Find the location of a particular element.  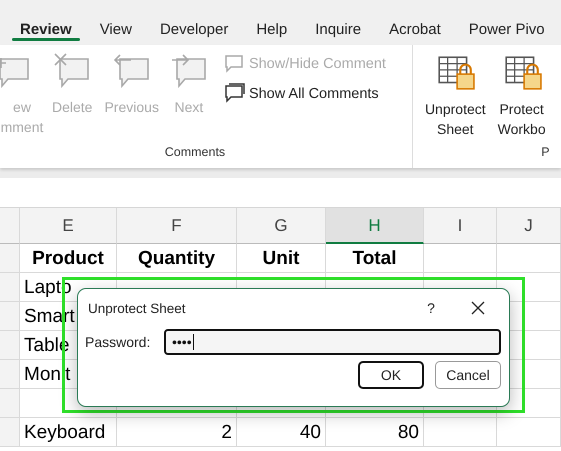

dialog-button: Cancel is located at coordinates (468, 375).